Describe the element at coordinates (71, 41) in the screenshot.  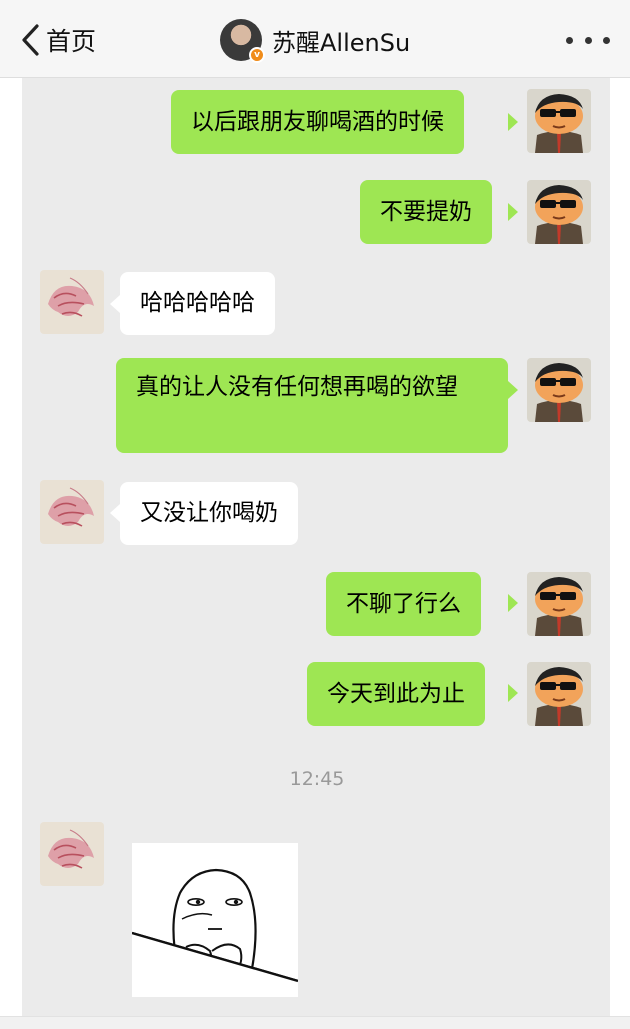
I see `back-label: 首页` at that location.